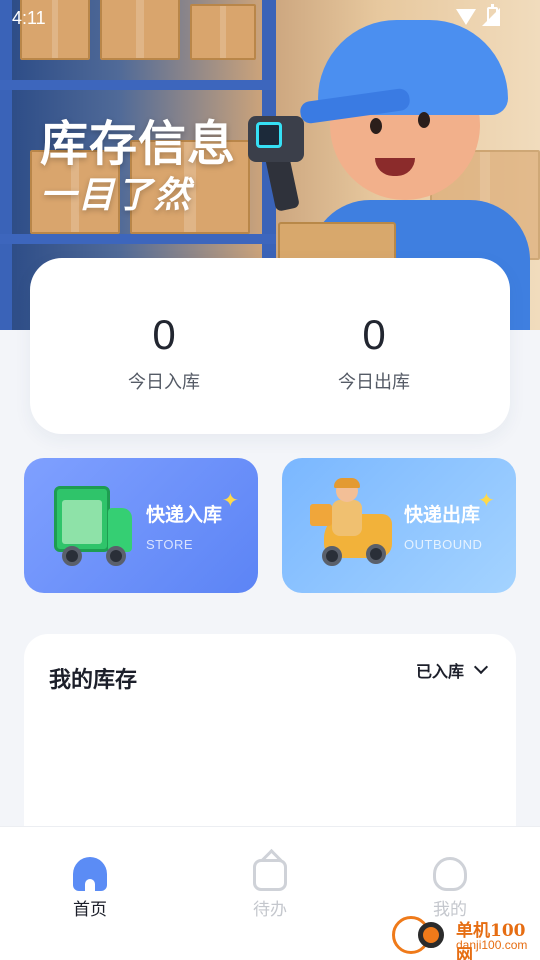 Image resolution: width=540 pixels, height=960 pixels. What do you see at coordinates (270, 17) in the screenshot?
I see `status-bar: 4:11` at bounding box center [270, 17].